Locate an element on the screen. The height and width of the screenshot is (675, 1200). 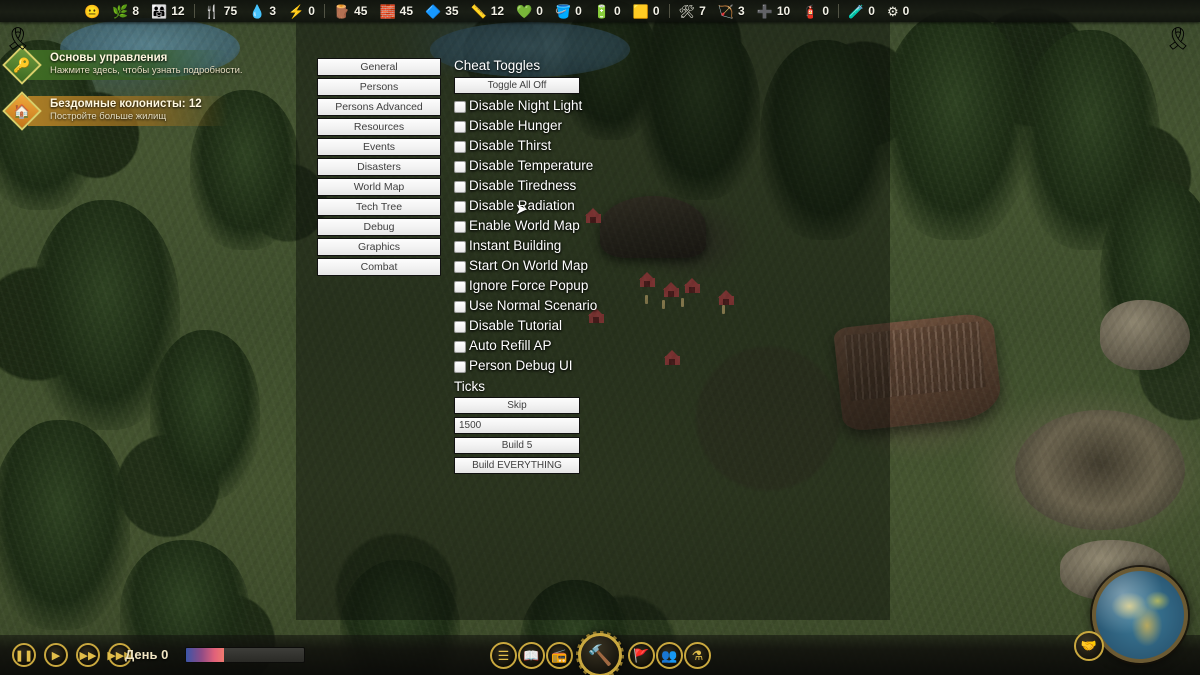
build-menu-button: 🔨 is located at coordinates (600, 653).